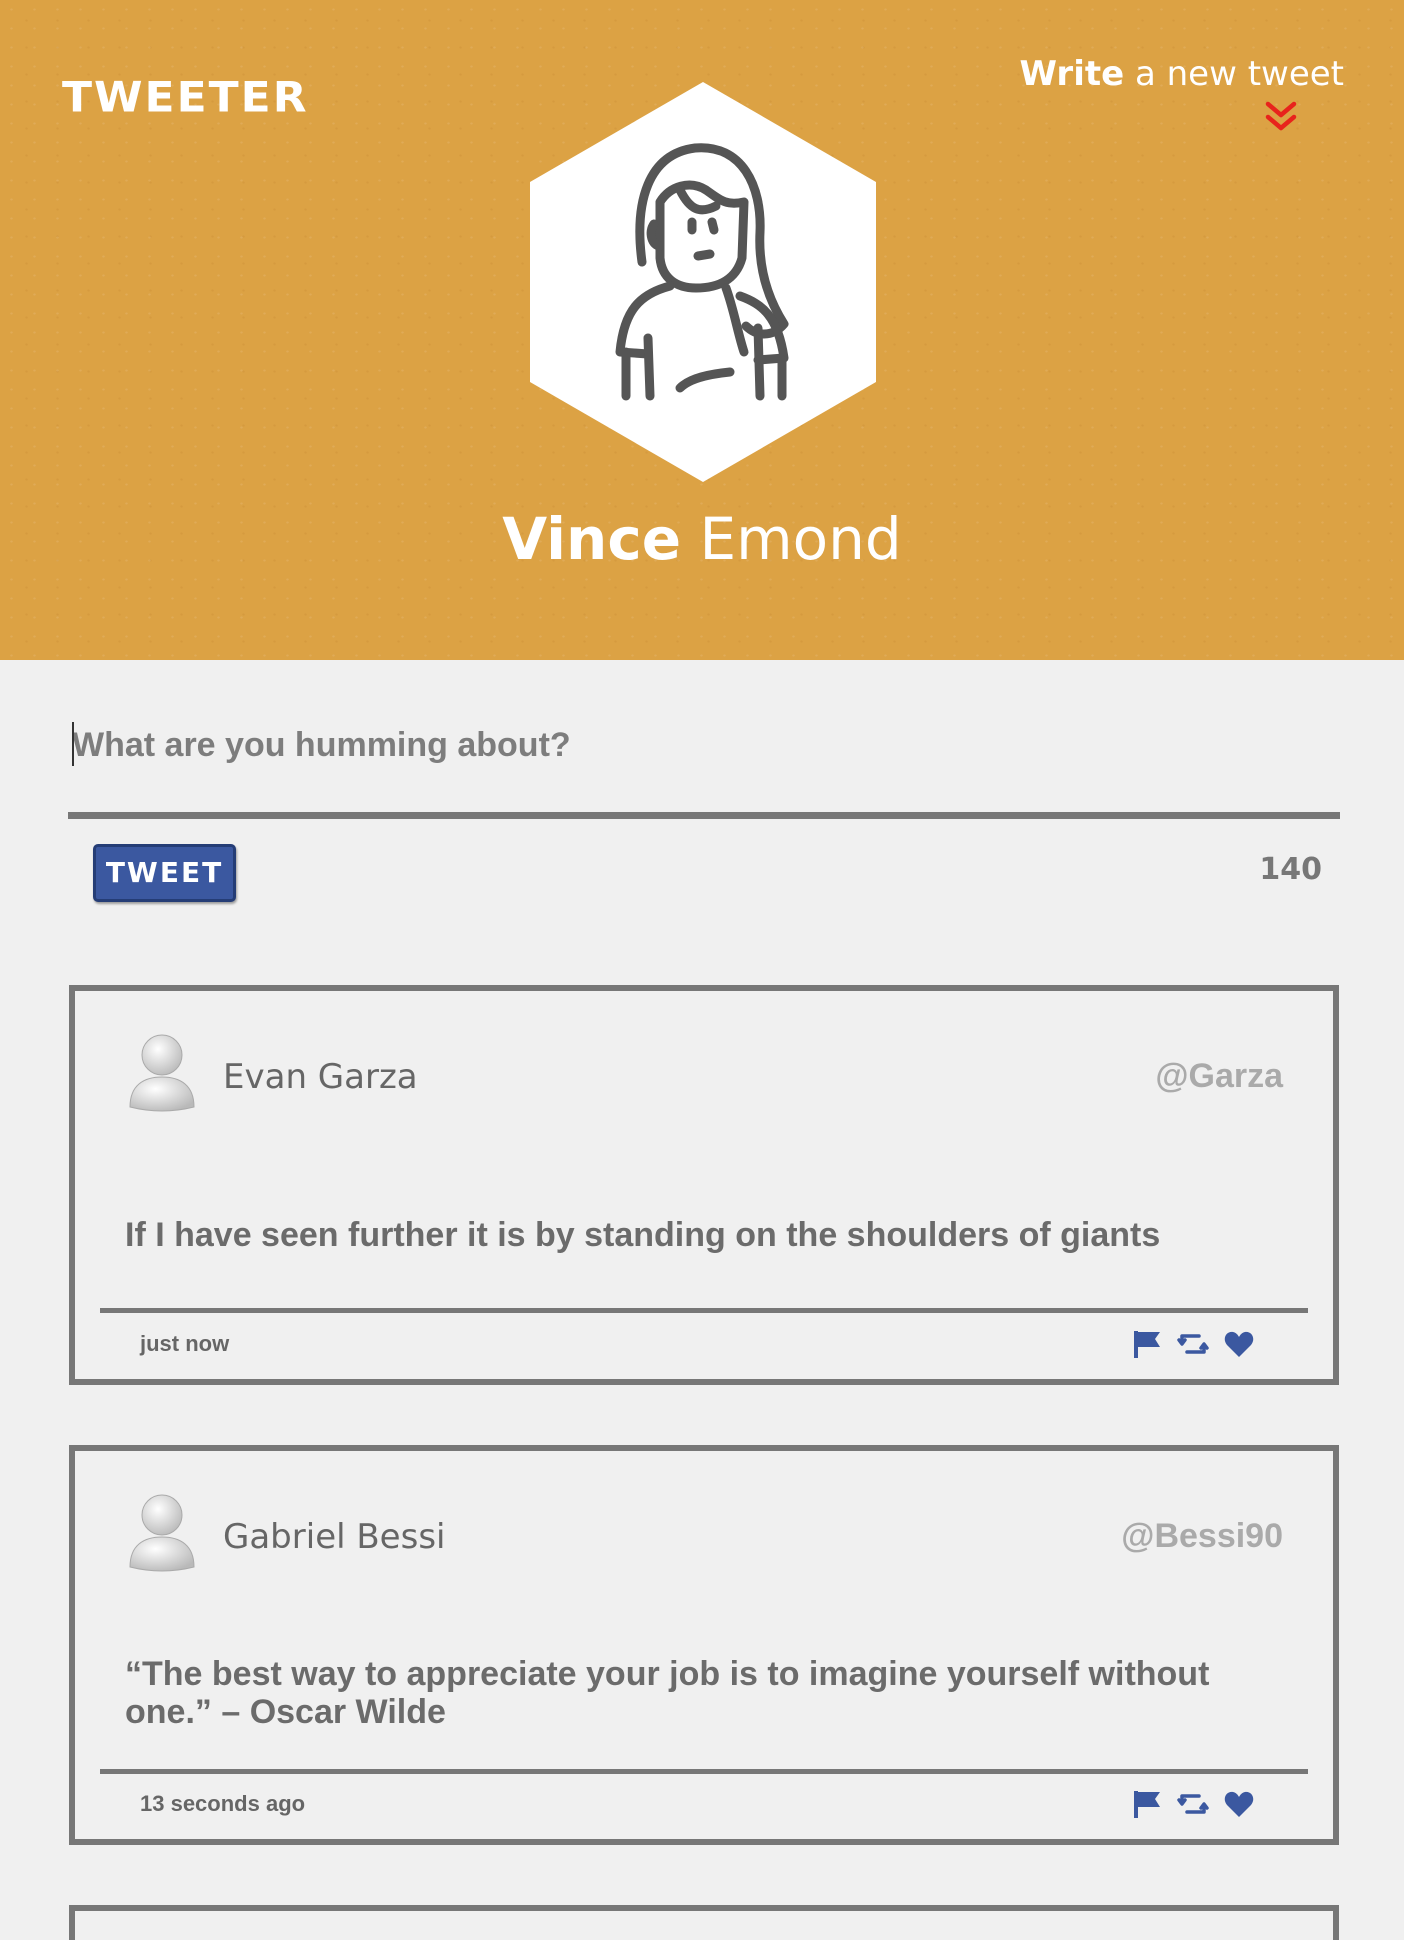 The width and height of the screenshot is (1404, 1940). What do you see at coordinates (185, 97) in the screenshot?
I see `app-logo: TWEETER` at bounding box center [185, 97].